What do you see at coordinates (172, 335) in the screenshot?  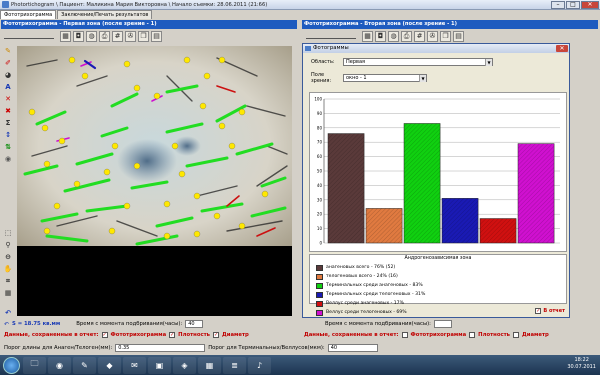 I see `density-checkbox: ✓` at bounding box center [172, 335].